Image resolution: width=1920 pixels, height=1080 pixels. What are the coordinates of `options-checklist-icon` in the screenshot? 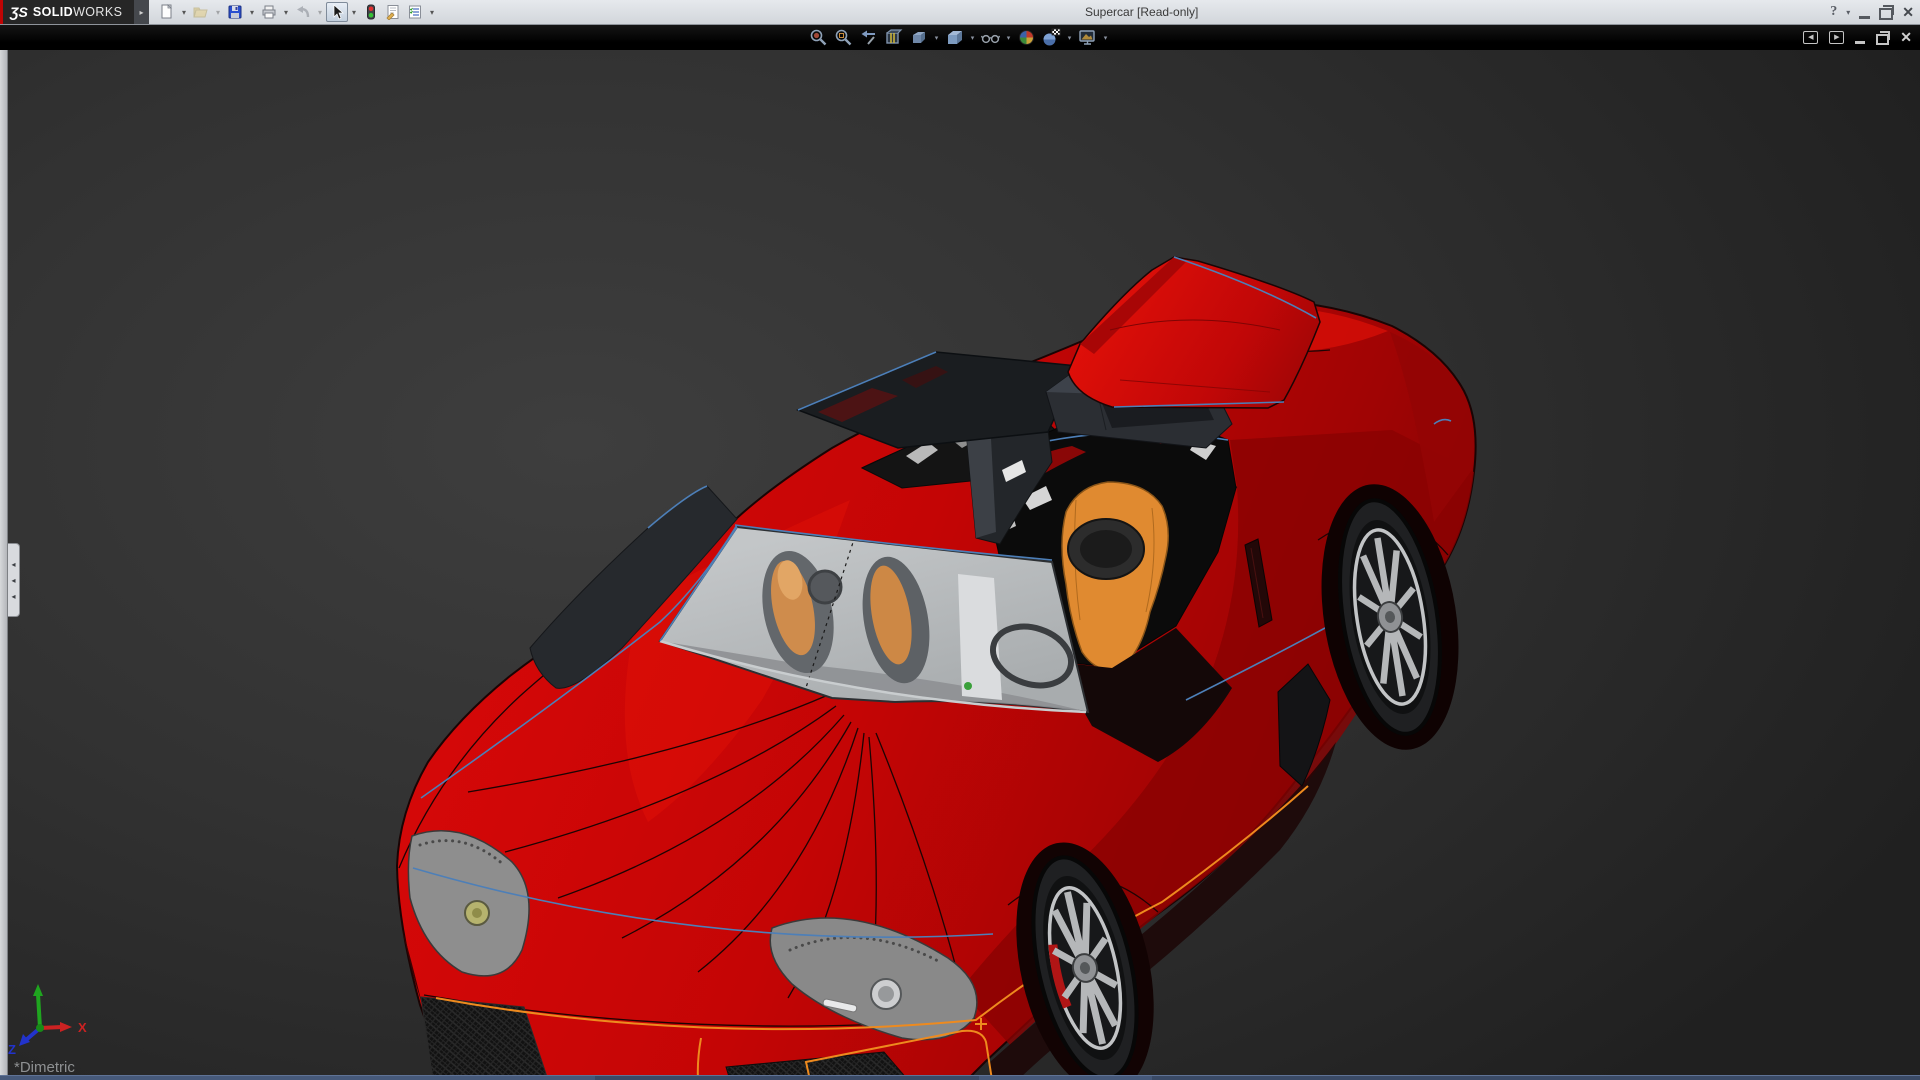 It's located at (415, 12).